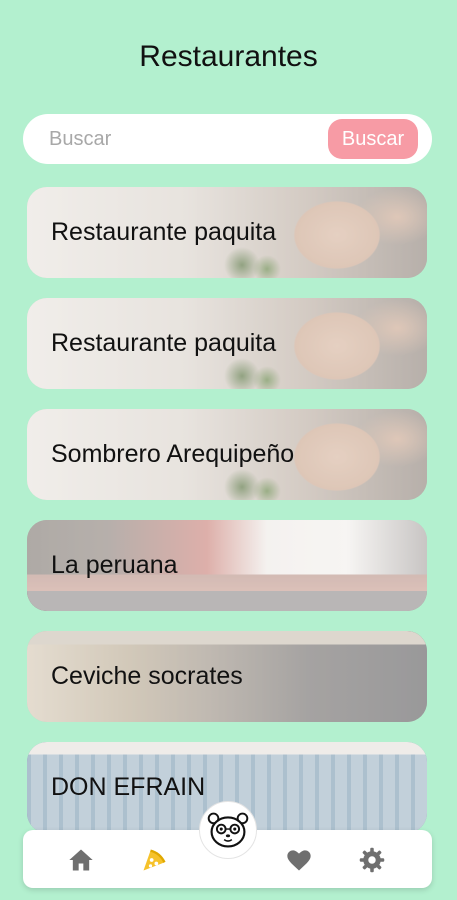 The height and width of the screenshot is (900, 457). What do you see at coordinates (154, 860) in the screenshot?
I see `pizza-icon` at bounding box center [154, 860].